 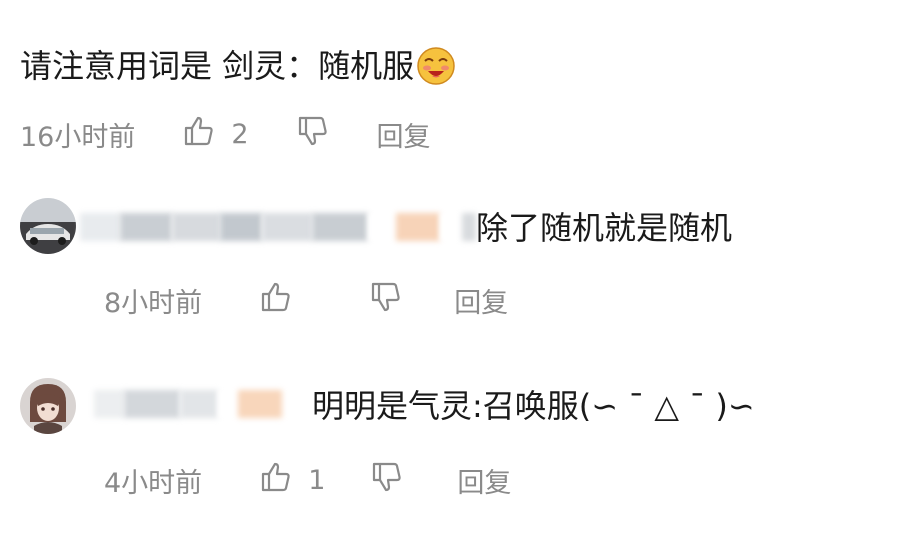 What do you see at coordinates (217, 66) in the screenshot?
I see `comment-1-body: 请注意用词是 剑灵：随机服` at bounding box center [217, 66].